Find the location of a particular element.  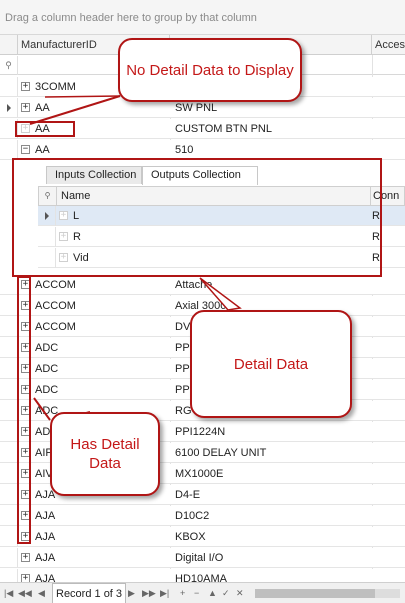

manufacturer-id-cell: AD is located at coordinates (42, 432).